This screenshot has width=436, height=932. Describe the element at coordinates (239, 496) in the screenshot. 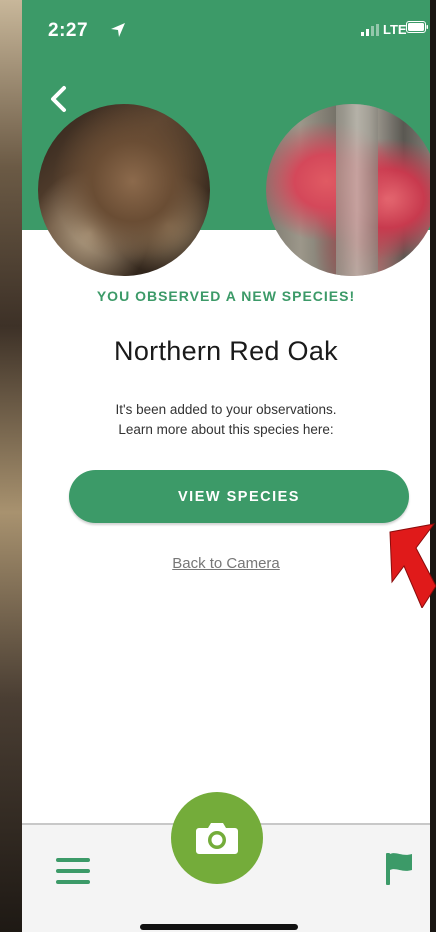

I see `view-species-button: VIEW SPECIES` at that location.